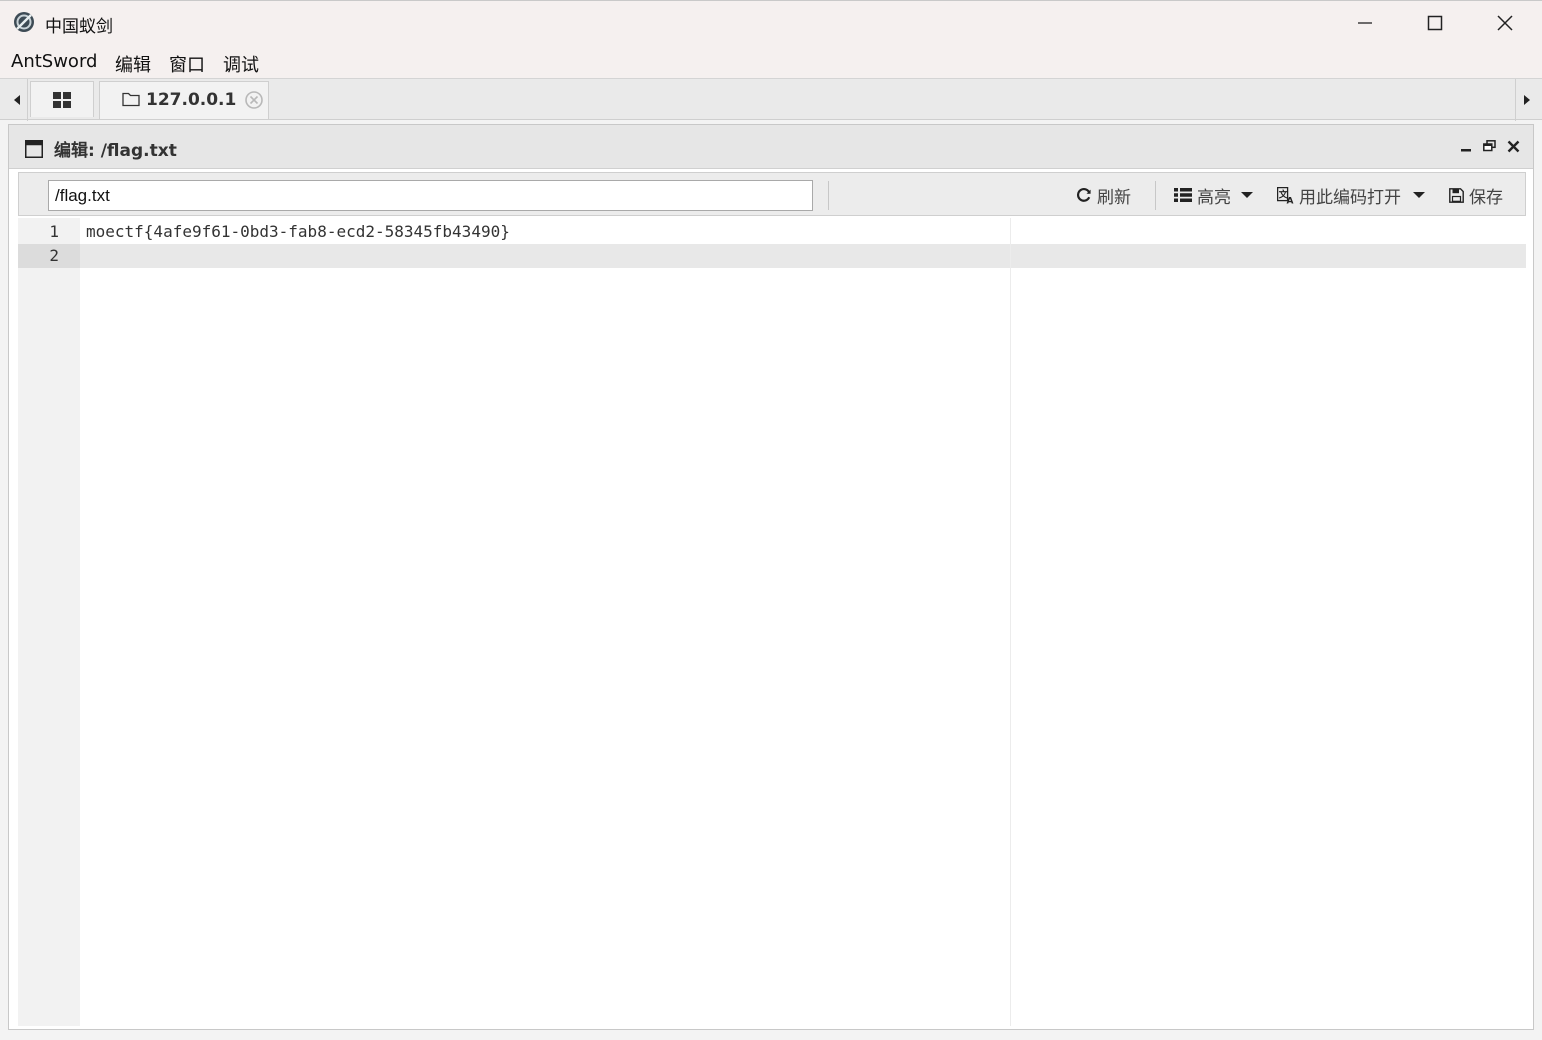 The width and height of the screenshot is (1542, 1040). I want to click on close-button, so click(1505, 23).